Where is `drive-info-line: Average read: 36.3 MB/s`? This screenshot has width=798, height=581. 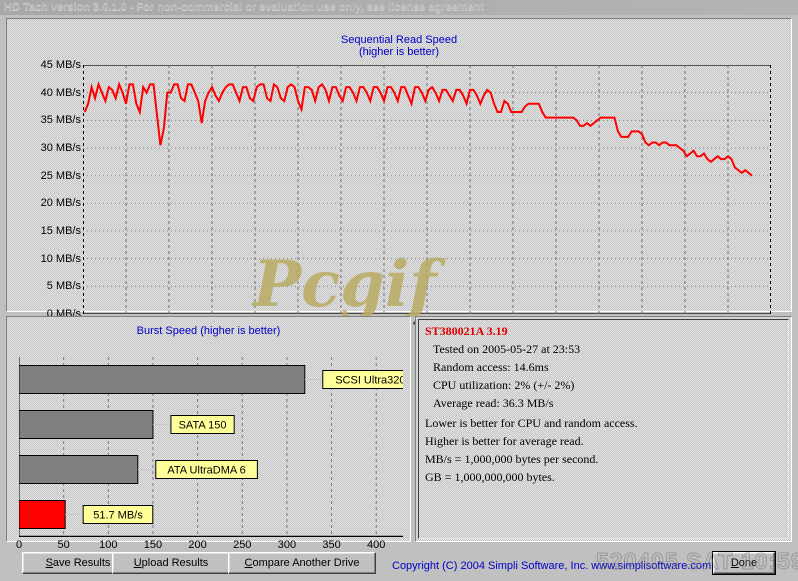 drive-info-line: Average read: 36.3 MB/s is located at coordinates (493, 403).